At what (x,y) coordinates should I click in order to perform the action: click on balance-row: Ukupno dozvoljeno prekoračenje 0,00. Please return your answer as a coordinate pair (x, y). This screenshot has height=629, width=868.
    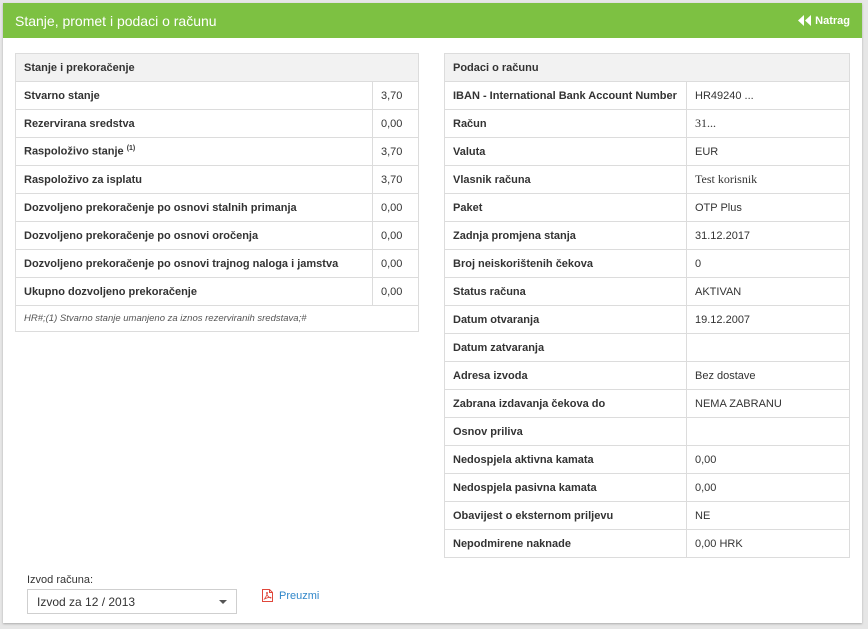
    Looking at the image, I should click on (217, 291).